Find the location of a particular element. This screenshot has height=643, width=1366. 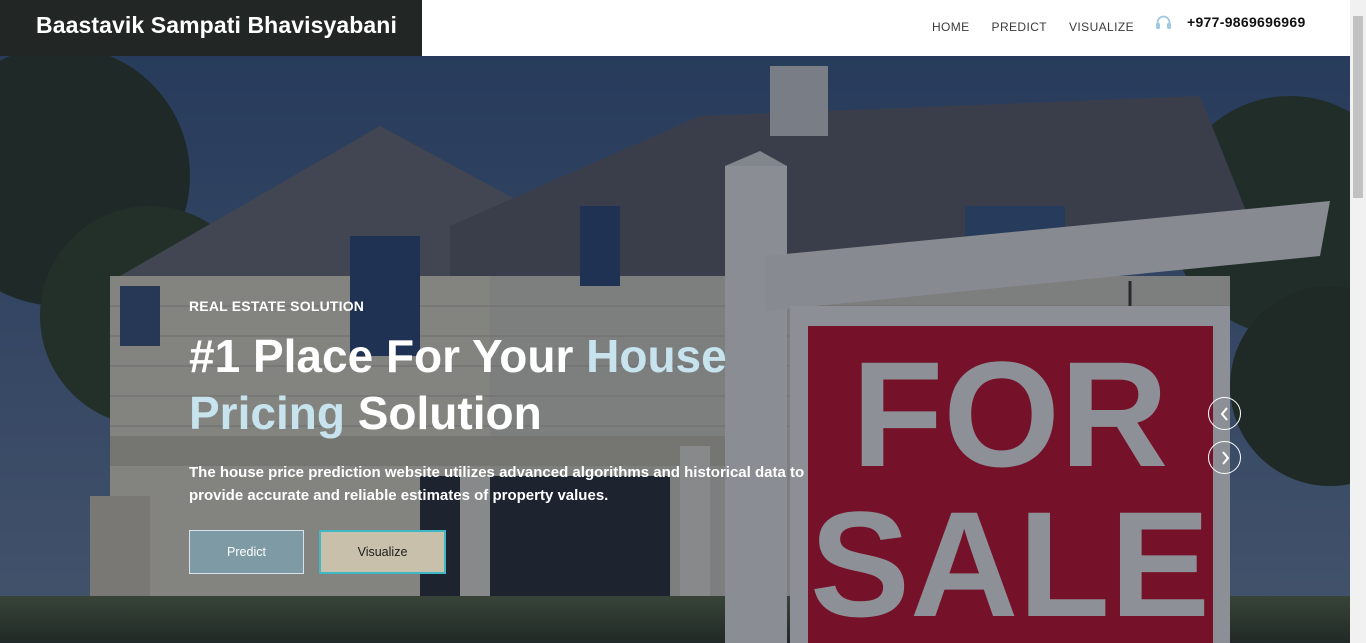

headline-accent-house: House is located at coordinates (656, 356).